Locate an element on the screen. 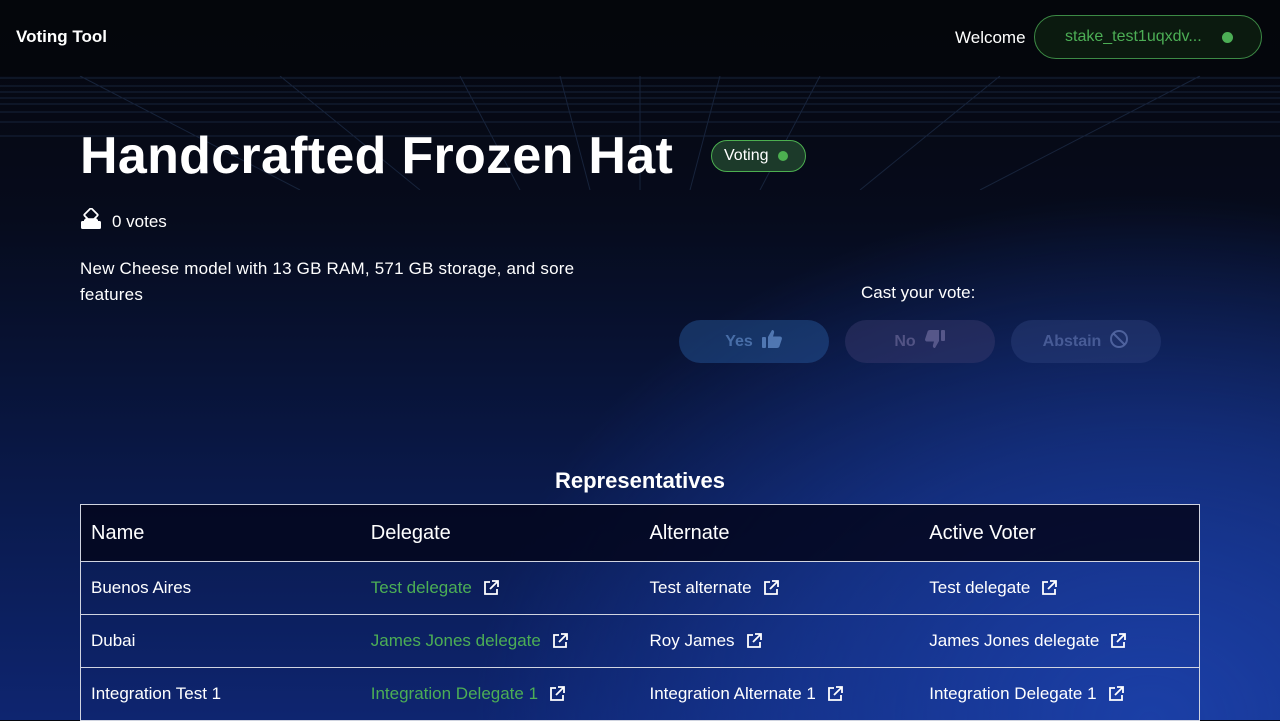  cell-active-voter: Test delegate is located at coordinates (1059, 588).